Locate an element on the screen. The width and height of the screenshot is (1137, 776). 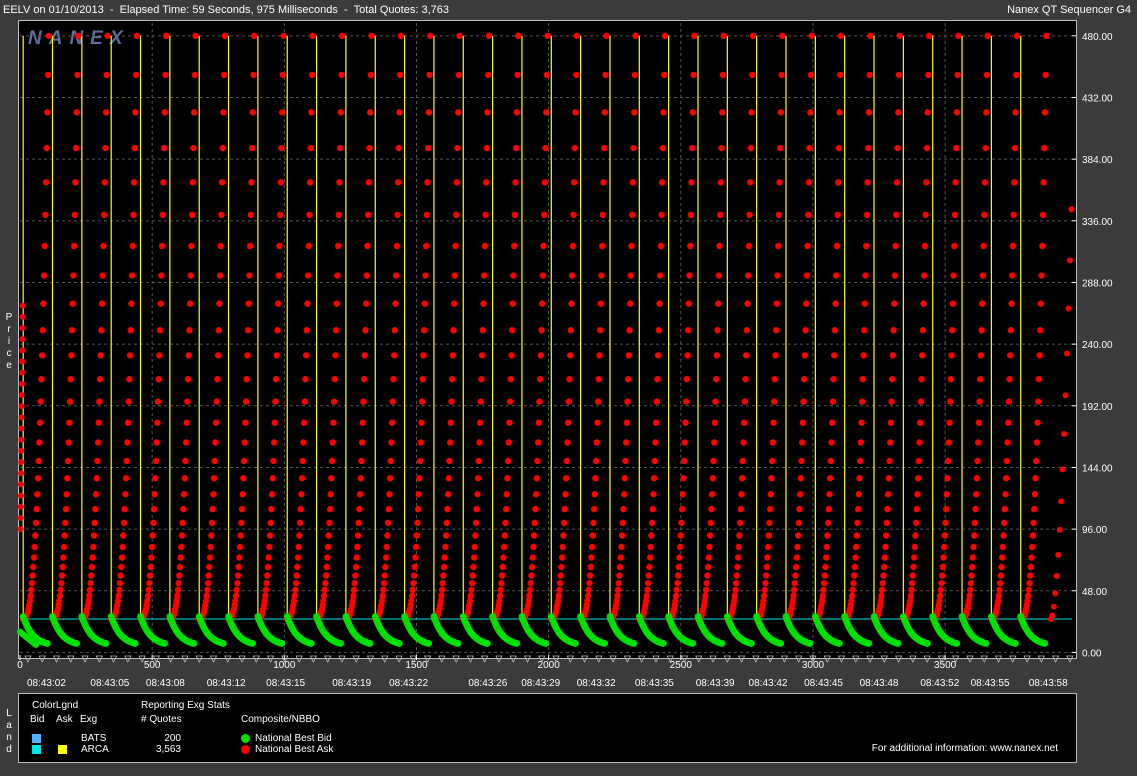
y-tick-label: 144.00 is located at coordinates (1097, 468).